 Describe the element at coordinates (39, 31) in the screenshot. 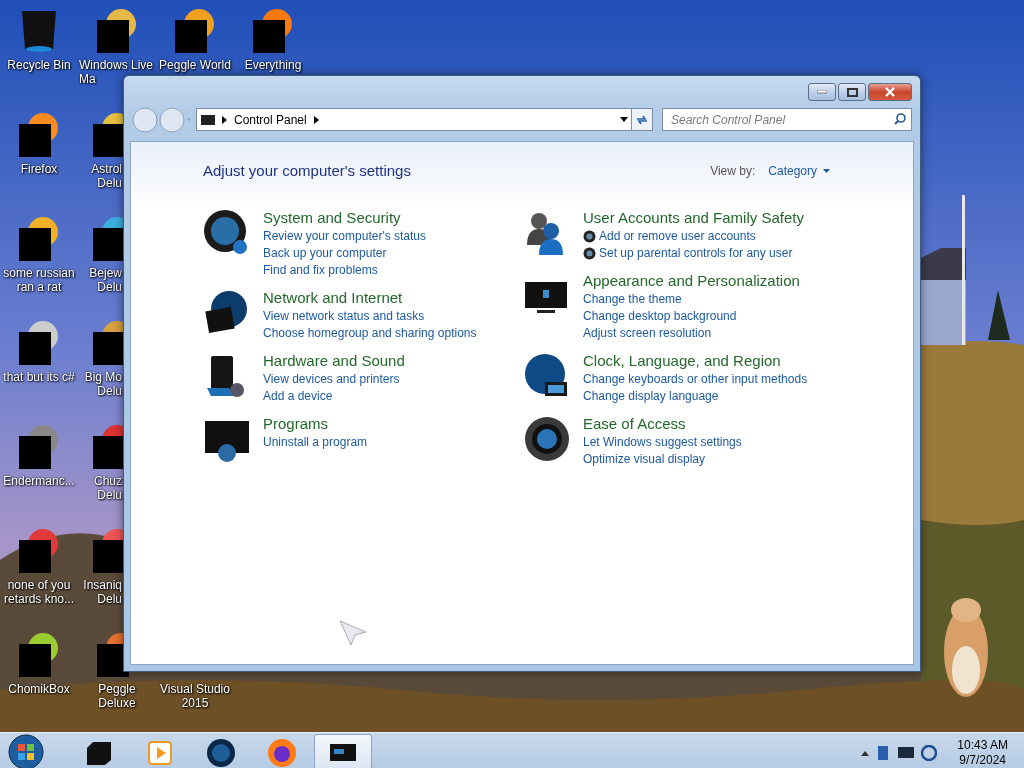

I see `bin-icon` at that location.